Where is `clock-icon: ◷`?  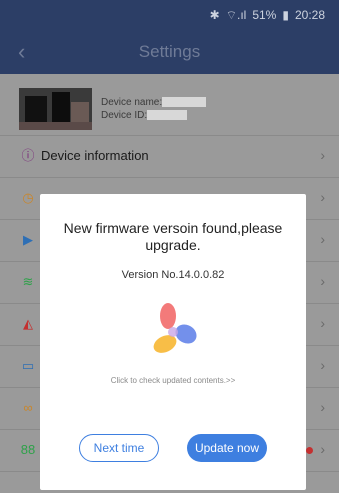 clock-icon: ◷ is located at coordinates (28, 197).